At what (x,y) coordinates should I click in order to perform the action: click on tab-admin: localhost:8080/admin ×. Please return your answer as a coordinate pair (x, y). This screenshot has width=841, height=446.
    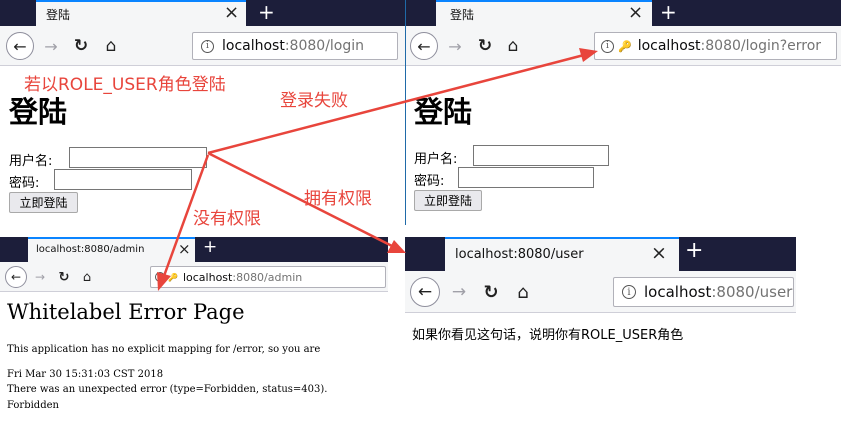
    Looking at the image, I should click on (111, 249).